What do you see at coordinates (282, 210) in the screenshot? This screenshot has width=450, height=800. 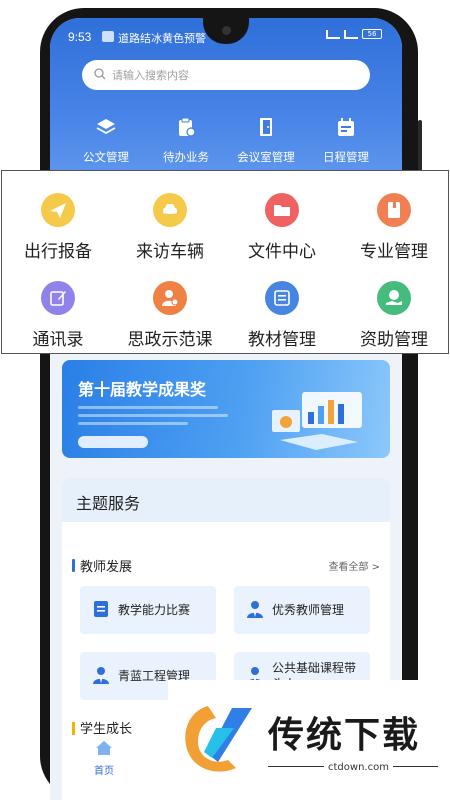 I see `folder-icon` at bounding box center [282, 210].